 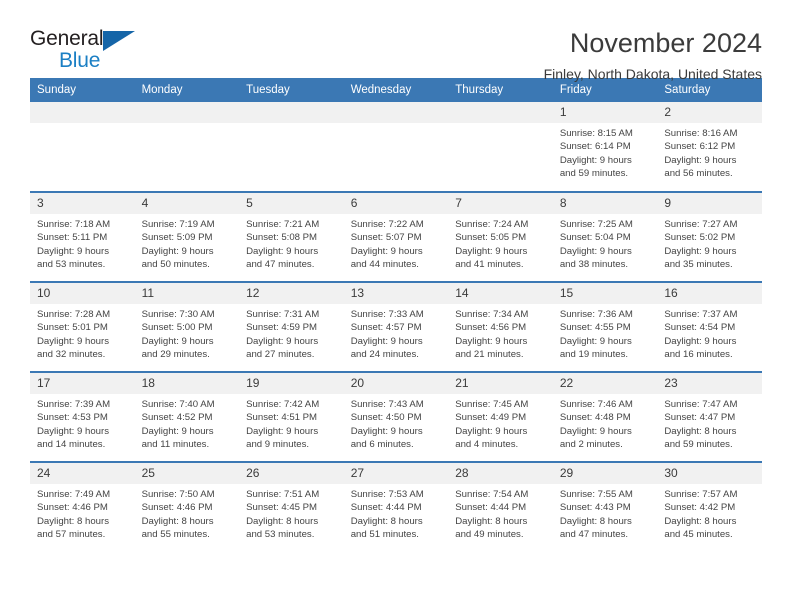 What do you see at coordinates (489, 355) in the screenshot?
I see `daylight-duration-line2: and 21 minutes.` at bounding box center [489, 355].